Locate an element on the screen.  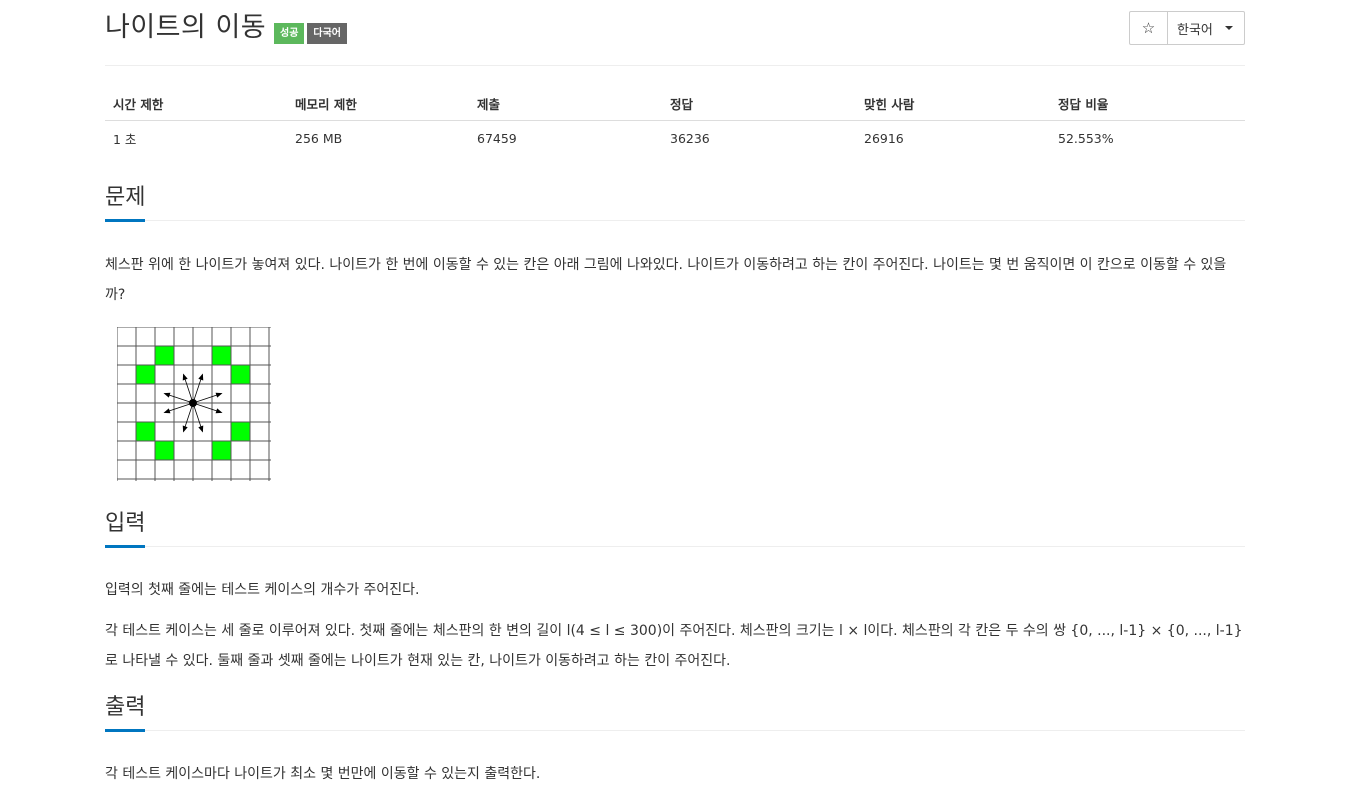
problem-heading: 문제 is located at coordinates (125, 202).